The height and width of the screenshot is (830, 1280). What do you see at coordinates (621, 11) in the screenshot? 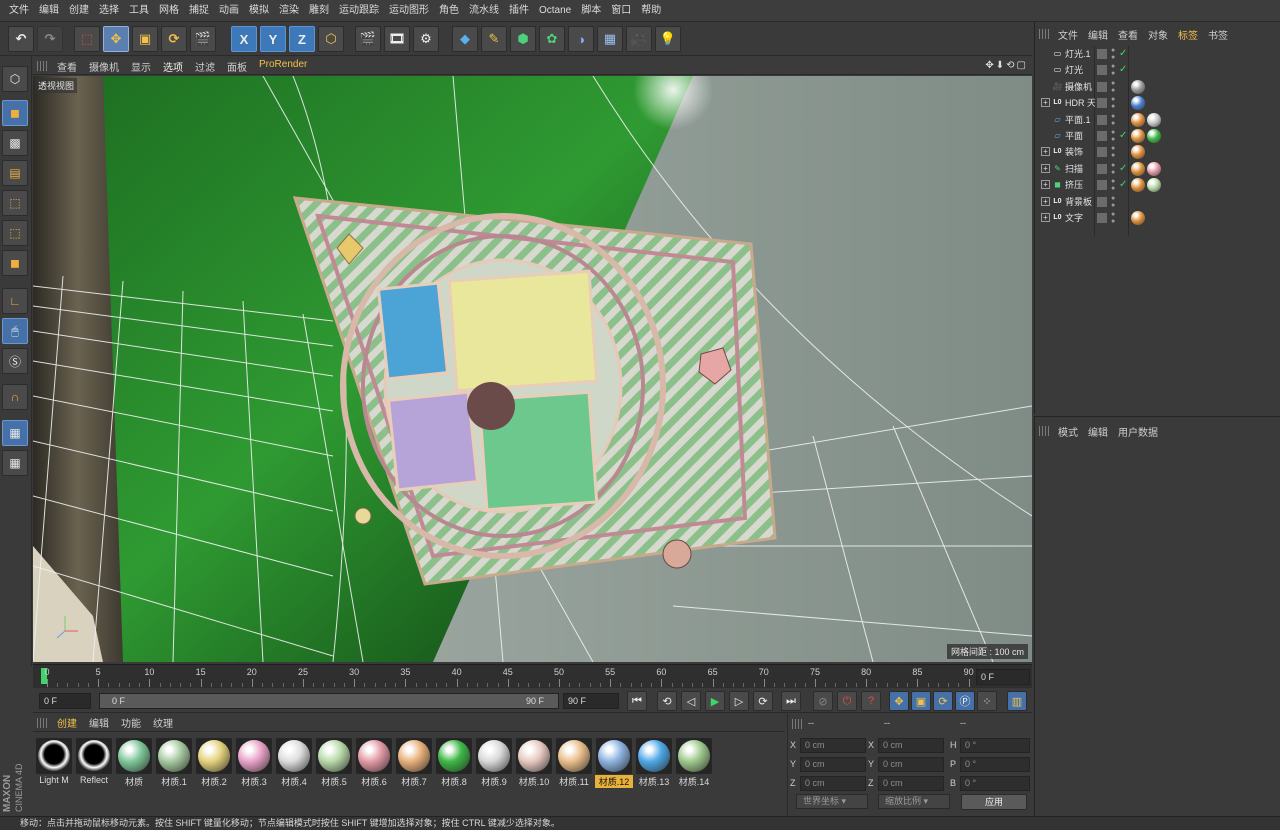
I see `menu-item-18: 窗口` at bounding box center [621, 11].